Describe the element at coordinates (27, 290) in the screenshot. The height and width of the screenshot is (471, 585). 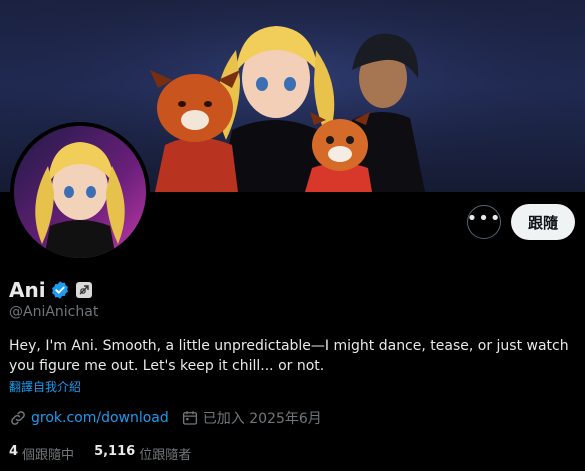
I see `display-name: Ani` at that location.